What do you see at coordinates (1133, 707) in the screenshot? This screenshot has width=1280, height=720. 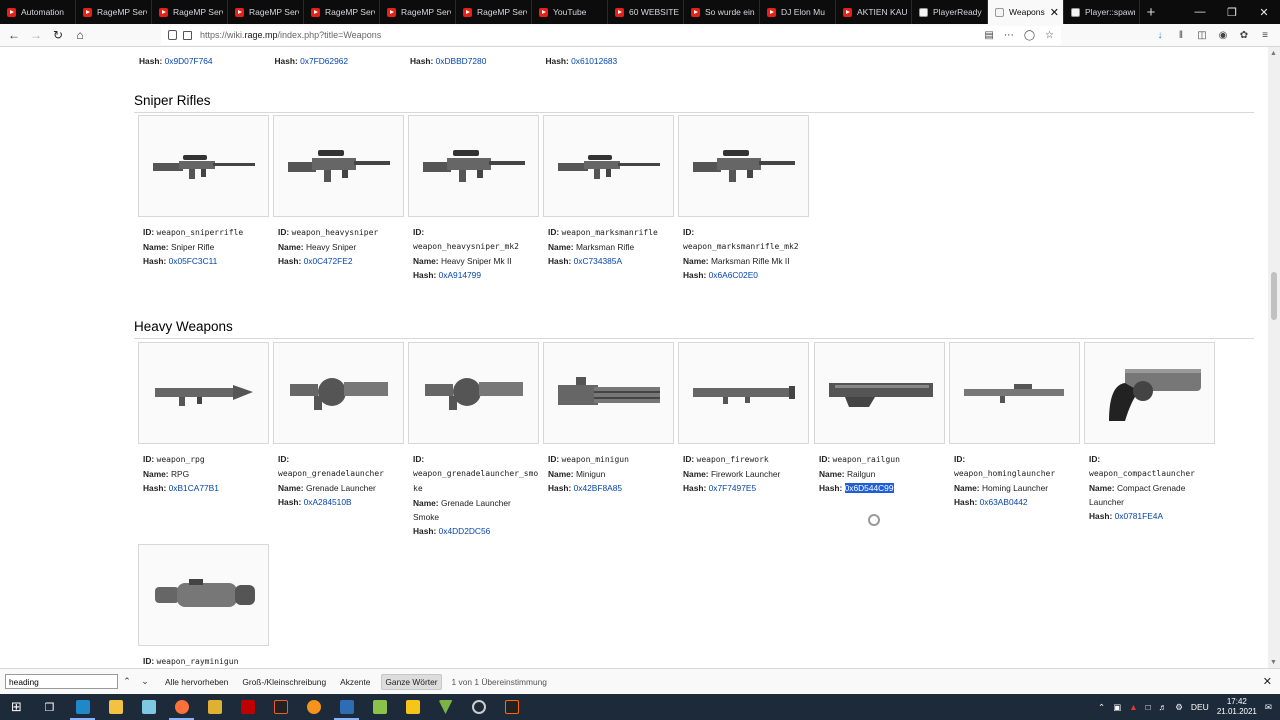 I see `tray-alert-icon: ▲` at bounding box center [1133, 707].